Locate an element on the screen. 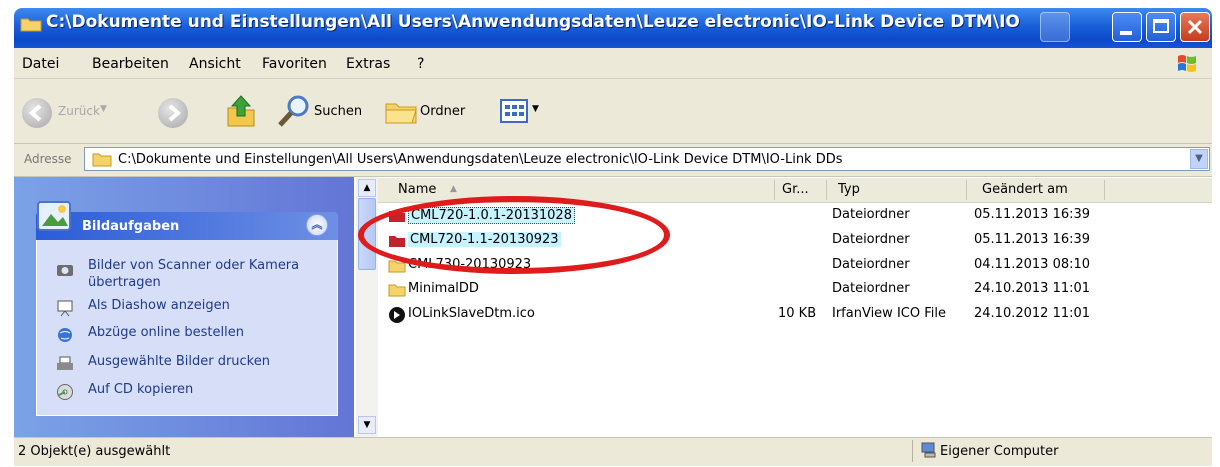 The image size is (1220, 467). search-icon is located at coordinates (294, 111).